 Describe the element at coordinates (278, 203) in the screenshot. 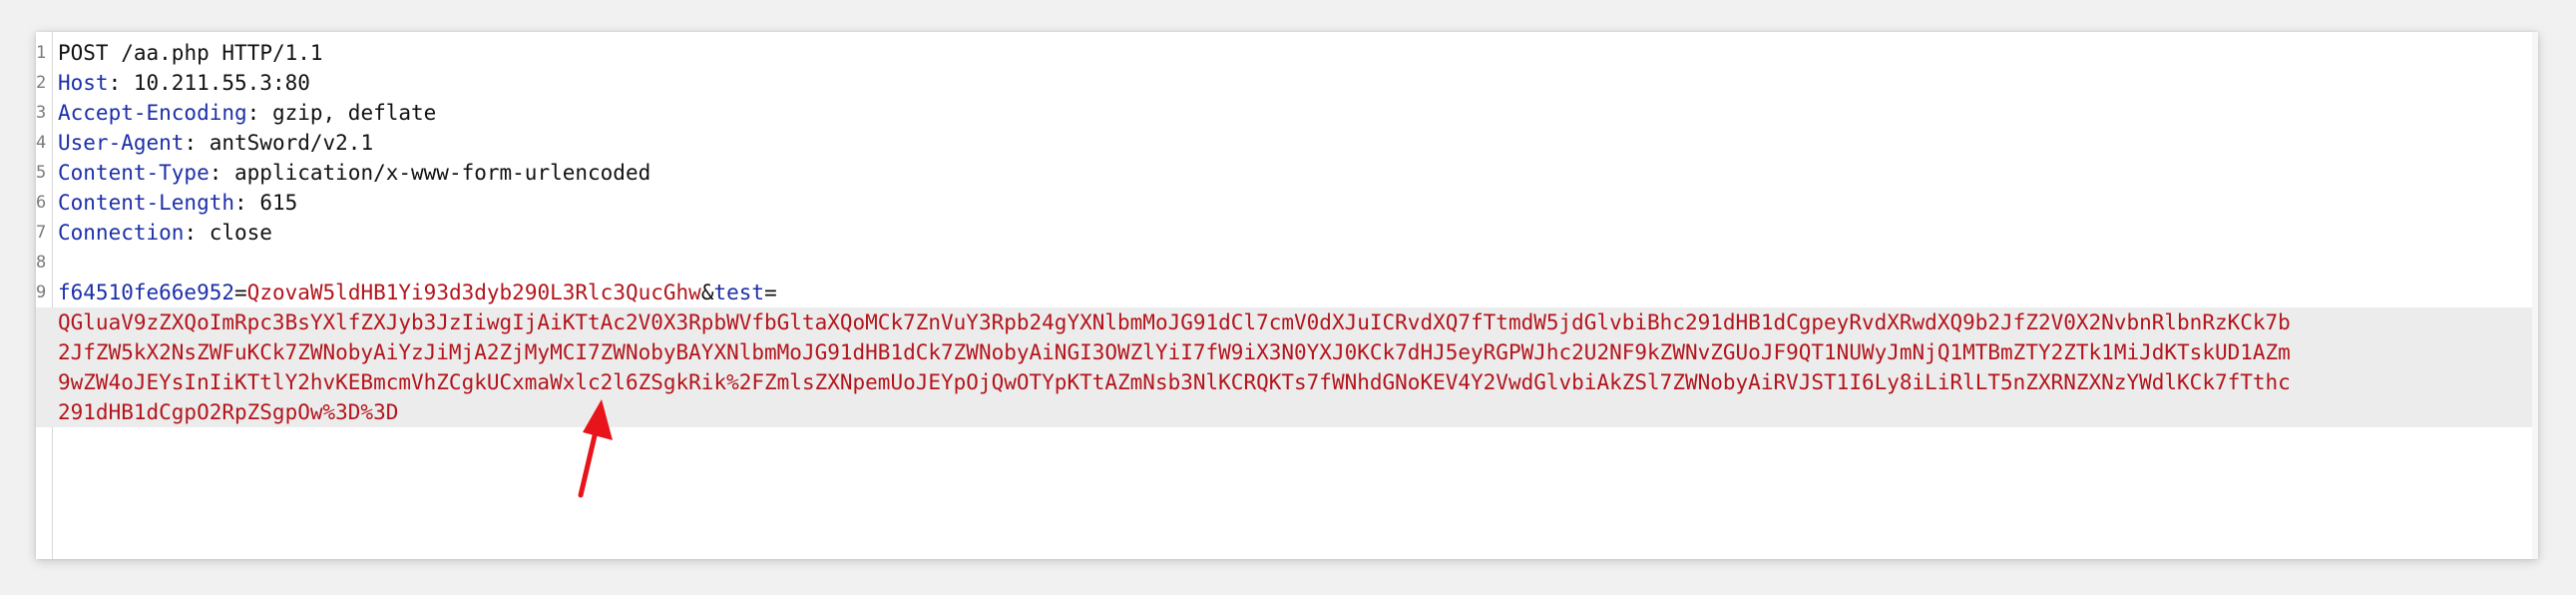

I see `header-value: 615` at that location.